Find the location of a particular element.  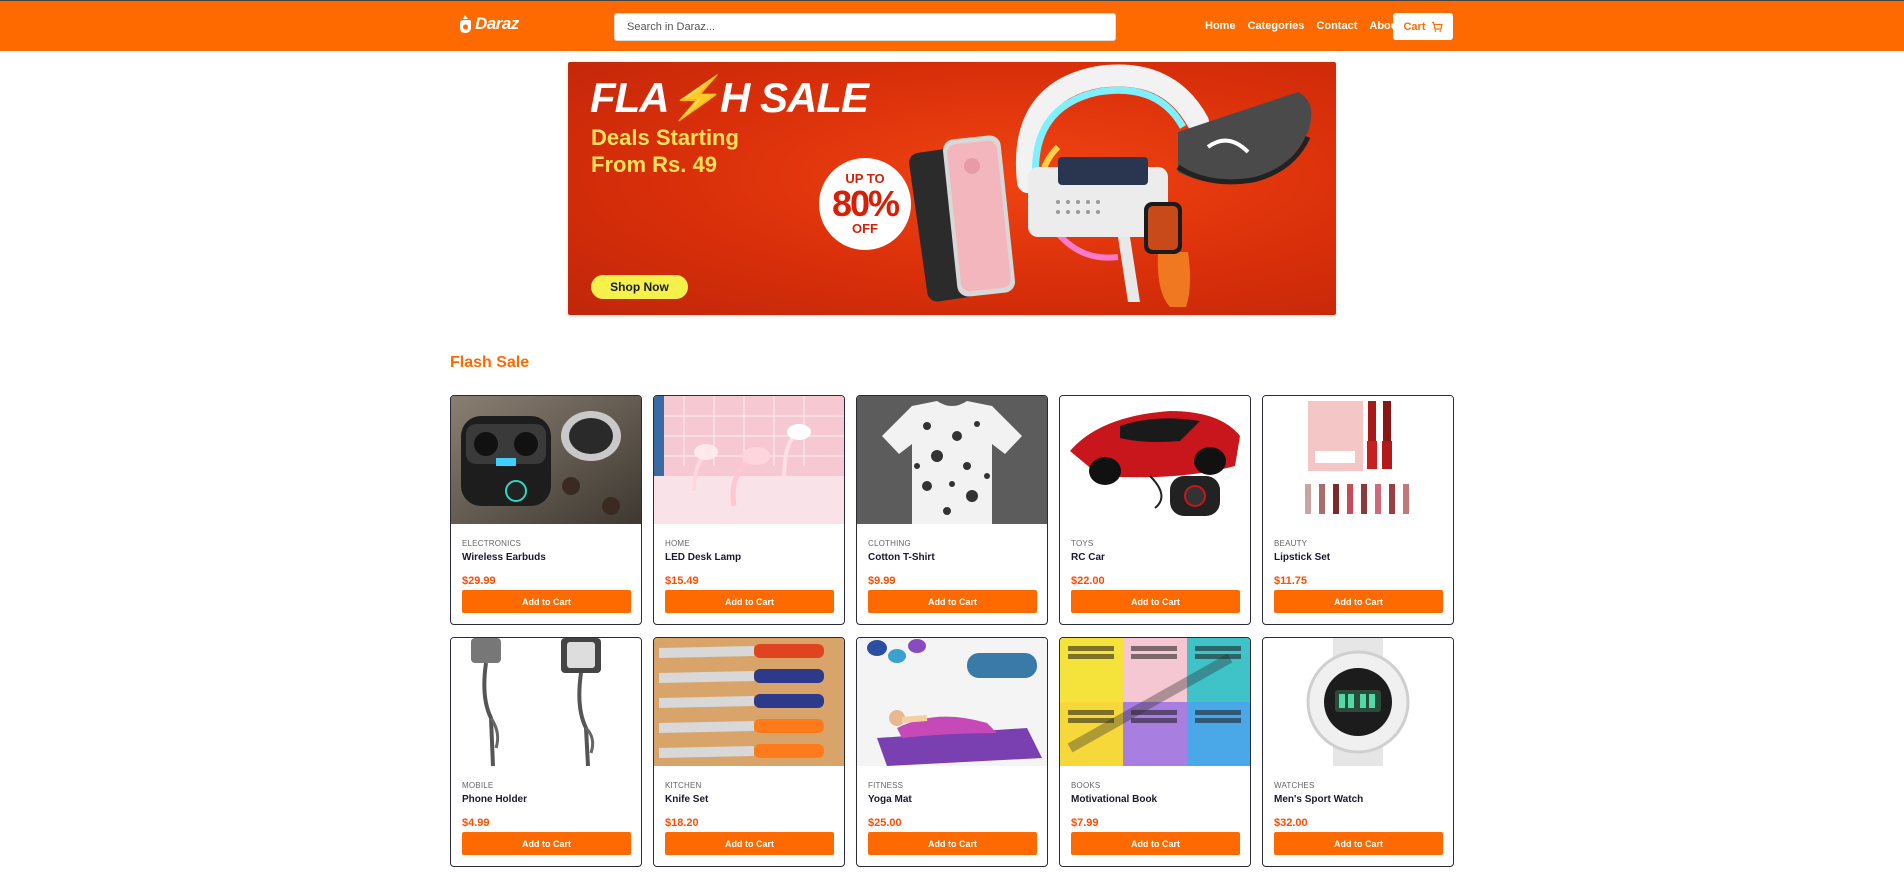

t-shirt-image is located at coordinates (952, 460).